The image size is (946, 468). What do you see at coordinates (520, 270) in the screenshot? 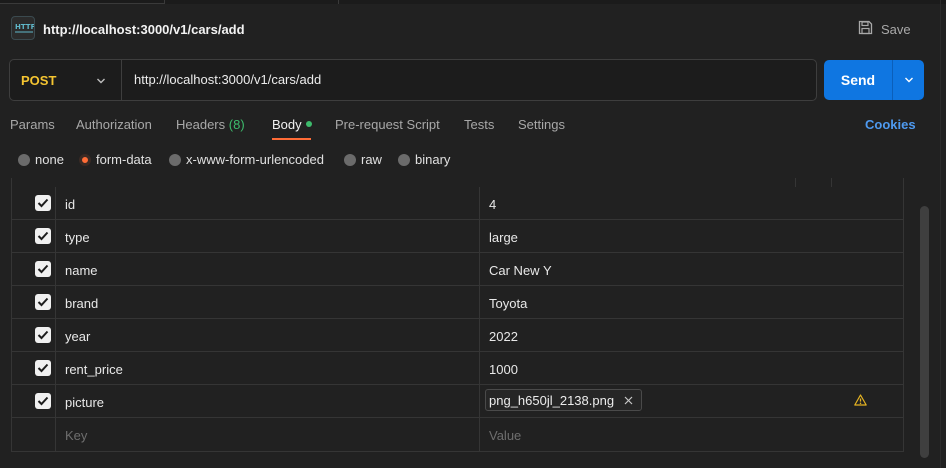
I see `value-cell: Car New Y` at bounding box center [520, 270].